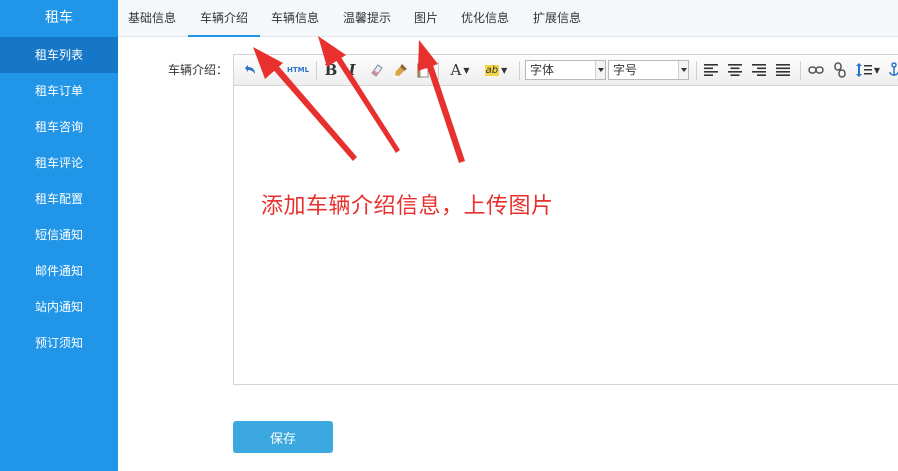 Image resolution: width=898 pixels, height=471 pixels. Describe the element at coordinates (271, 70) in the screenshot. I see `redo-icon` at that location.